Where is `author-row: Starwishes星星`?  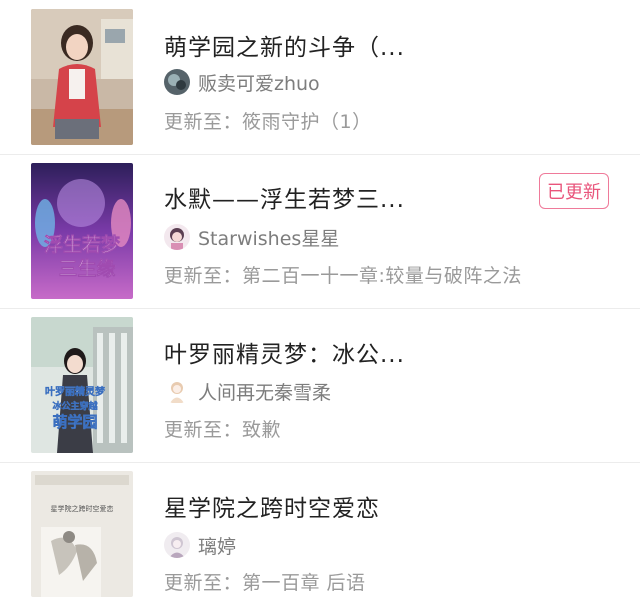 author-row: Starwishes星星 is located at coordinates (251, 237).